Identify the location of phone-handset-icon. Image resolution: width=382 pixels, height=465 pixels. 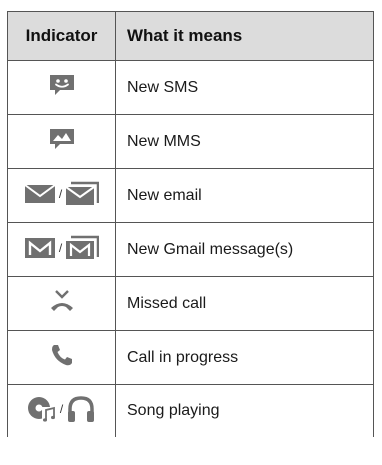
(62, 355).